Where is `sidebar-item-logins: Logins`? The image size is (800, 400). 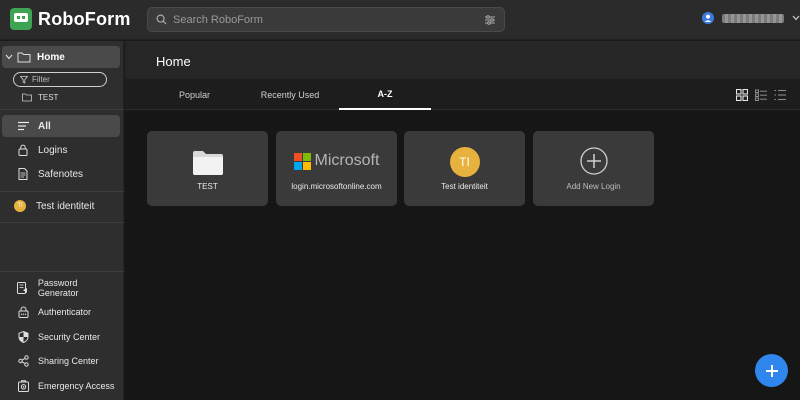 sidebar-item-logins: Logins is located at coordinates (61, 150).